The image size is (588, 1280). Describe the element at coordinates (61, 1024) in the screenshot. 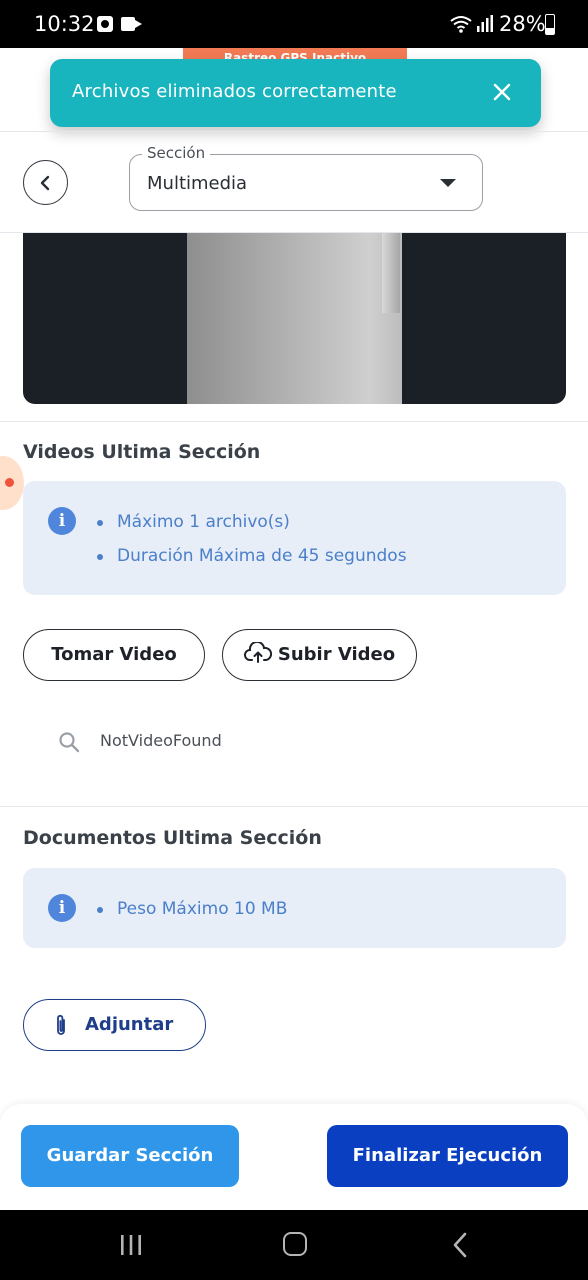

I see `paperclip-icon` at that location.